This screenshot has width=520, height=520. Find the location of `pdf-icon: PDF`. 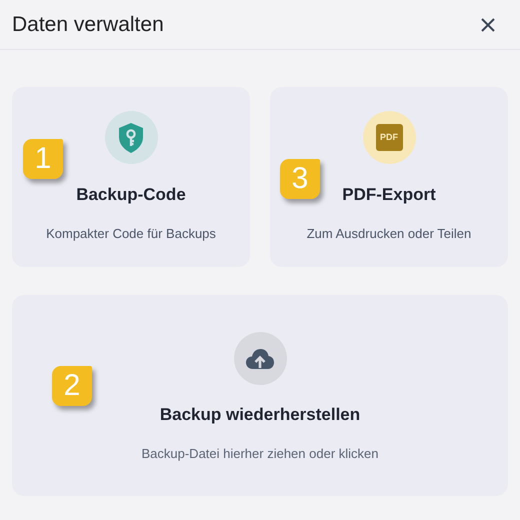

pdf-icon: PDF is located at coordinates (389, 137).